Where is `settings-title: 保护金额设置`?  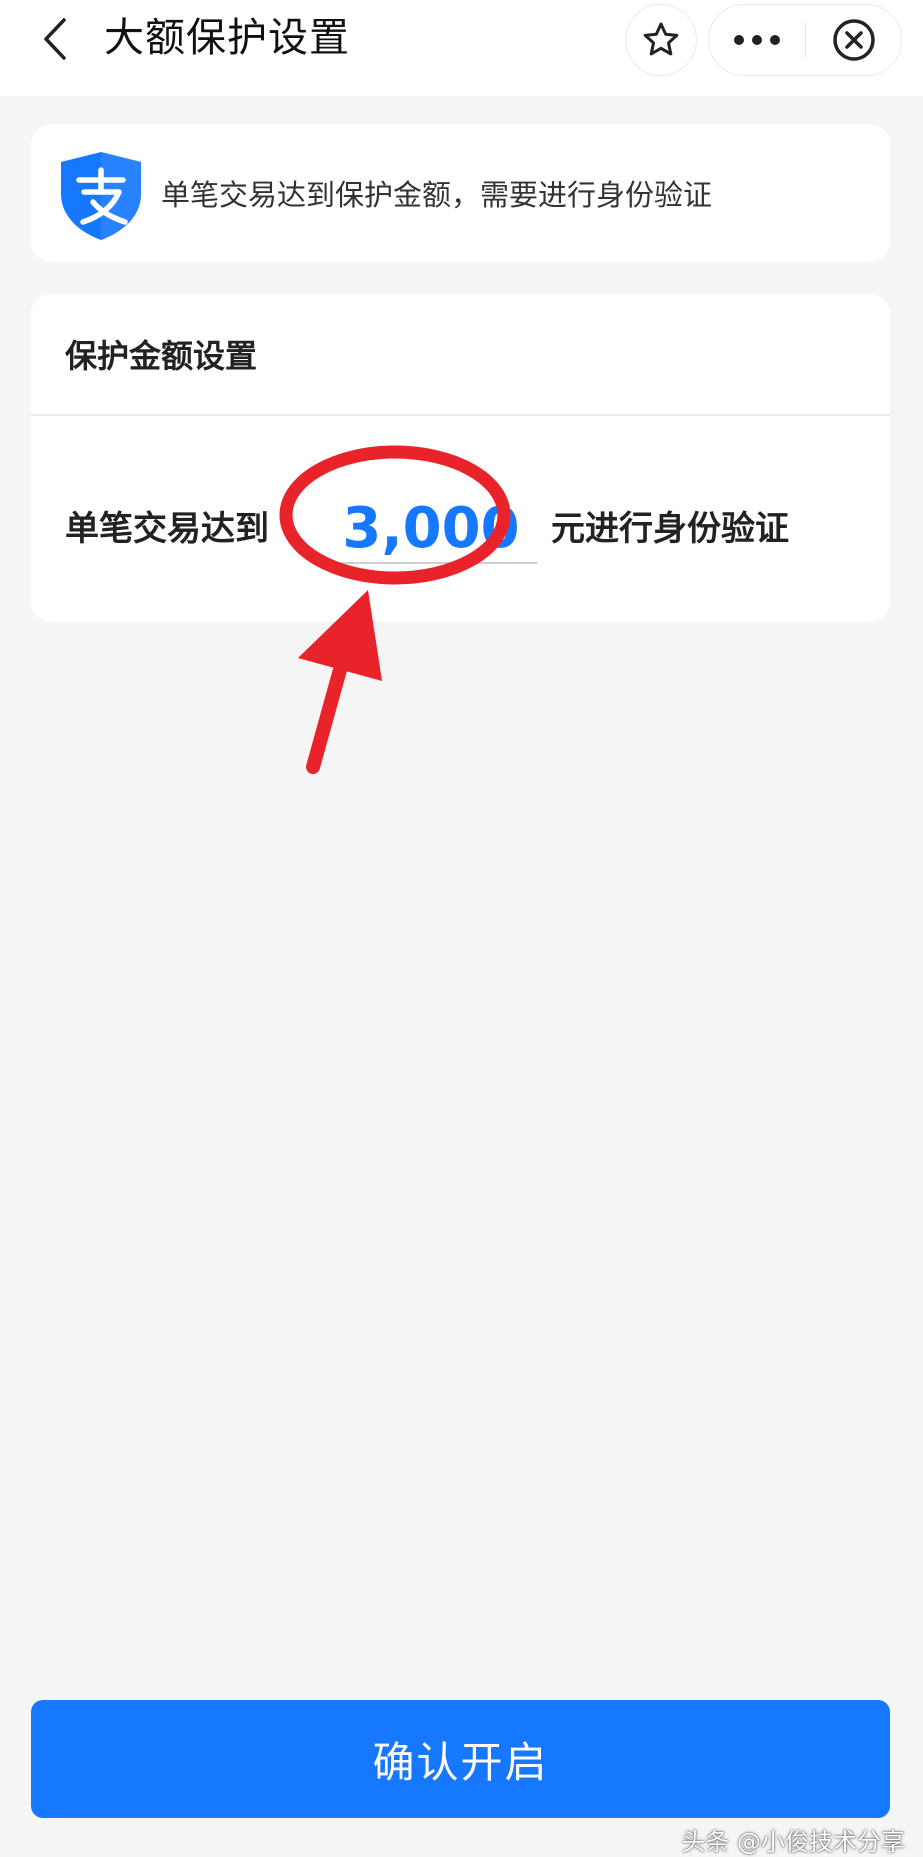
settings-title: 保护金额设置 is located at coordinates (161, 356).